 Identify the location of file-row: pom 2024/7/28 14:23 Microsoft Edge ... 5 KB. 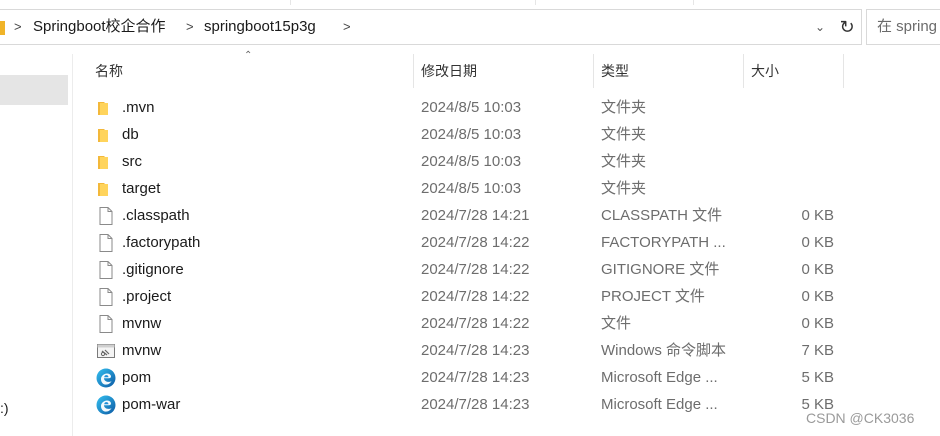
(470, 377).